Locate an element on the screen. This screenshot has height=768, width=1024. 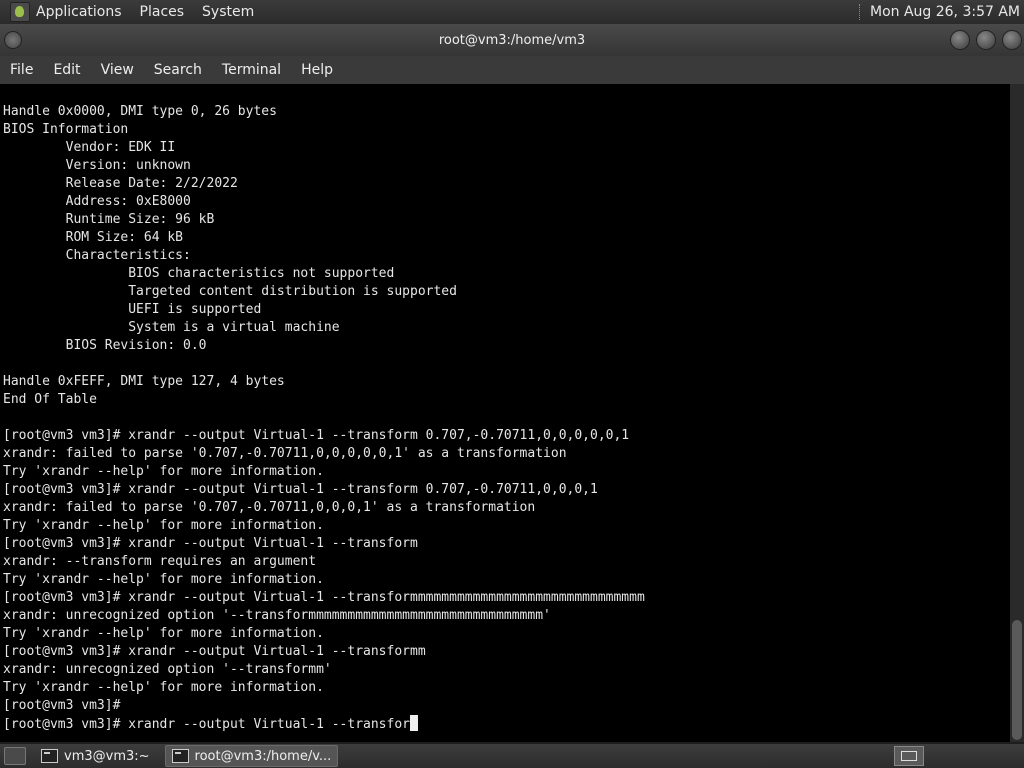
show-desktop-icon is located at coordinates (15, 756).